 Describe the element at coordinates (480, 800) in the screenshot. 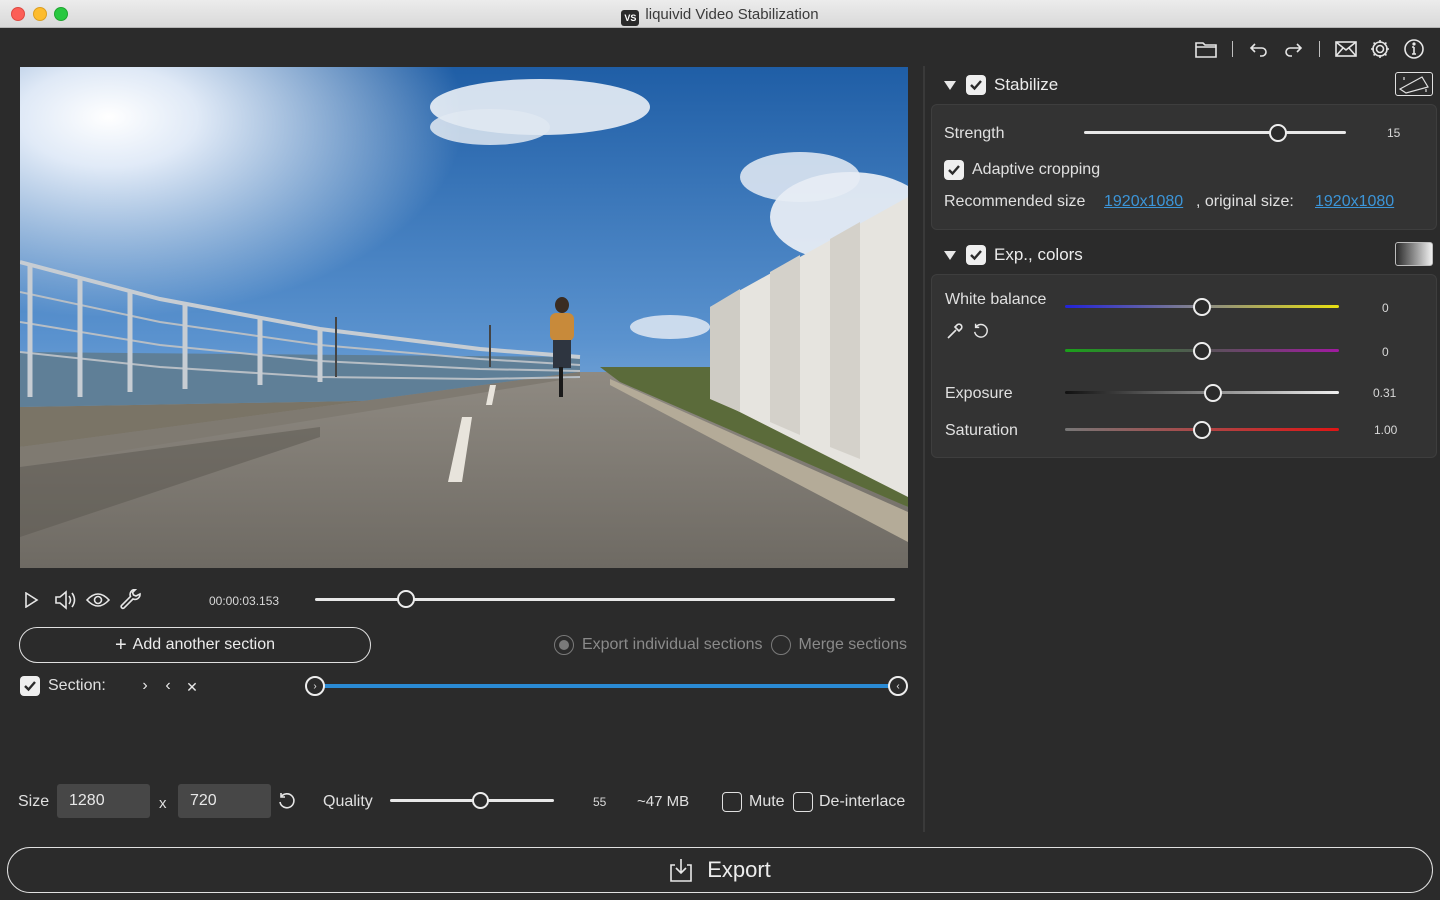

I see `quality-thumb` at that location.